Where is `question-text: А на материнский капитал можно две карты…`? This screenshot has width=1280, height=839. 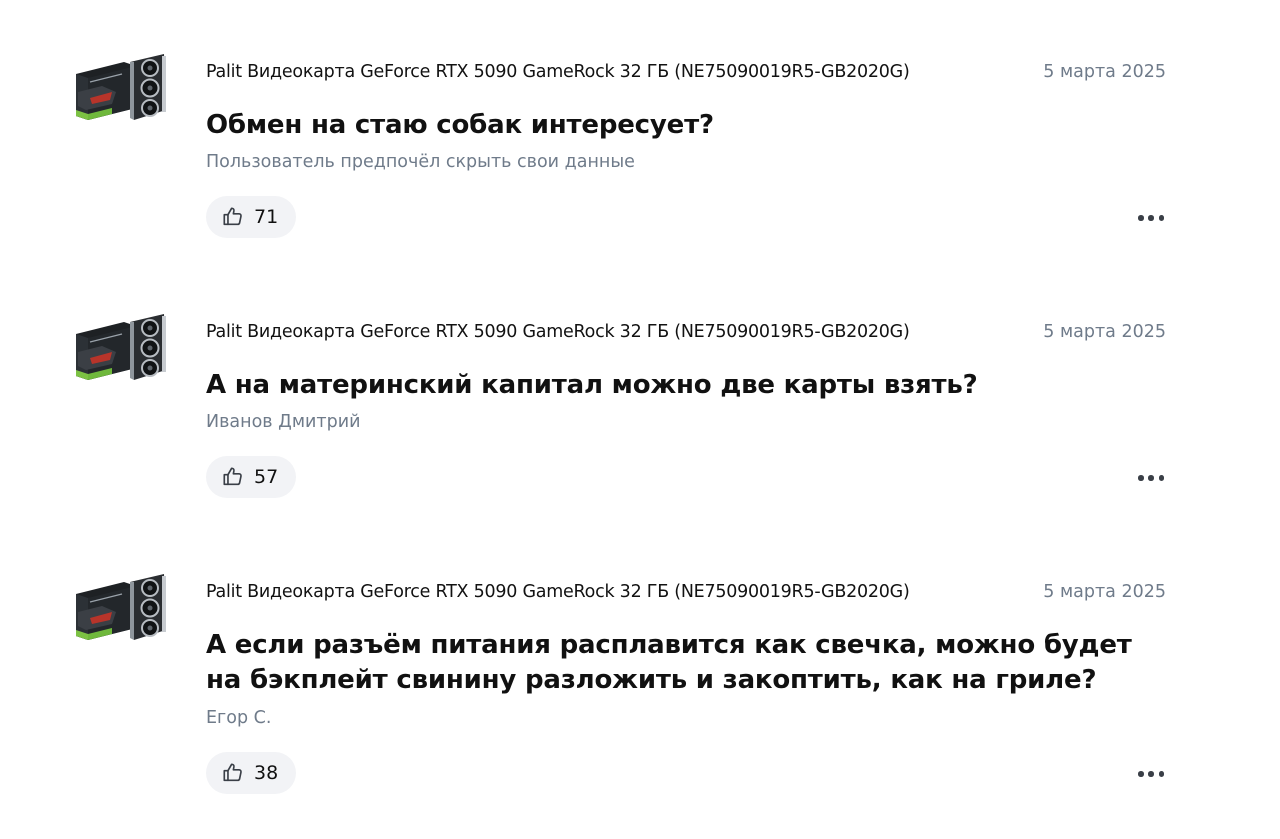 question-text: А на материнский капитал можно две карты… is located at coordinates (592, 385).